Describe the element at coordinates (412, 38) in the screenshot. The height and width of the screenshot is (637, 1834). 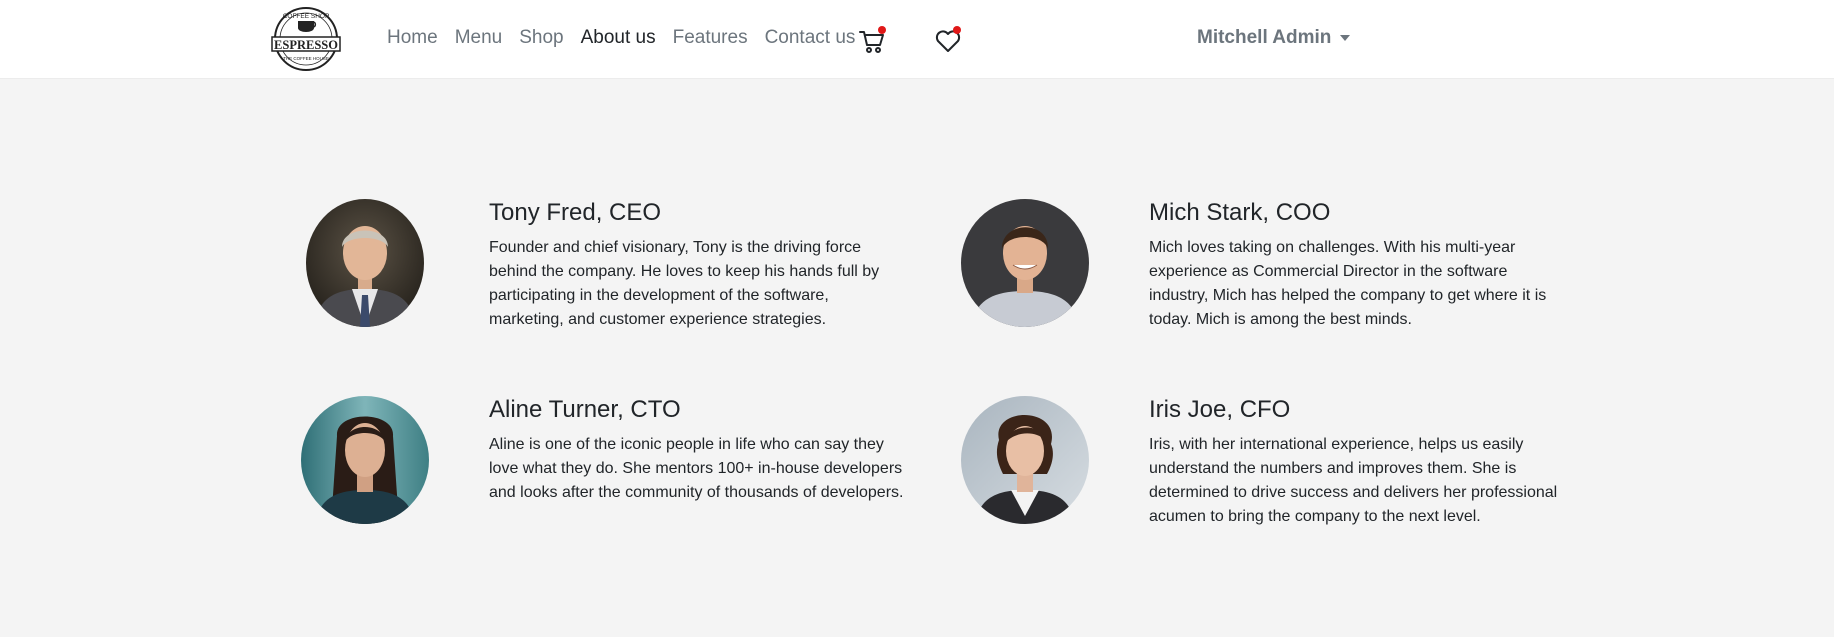
I see `nav-home-link: Home` at that location.